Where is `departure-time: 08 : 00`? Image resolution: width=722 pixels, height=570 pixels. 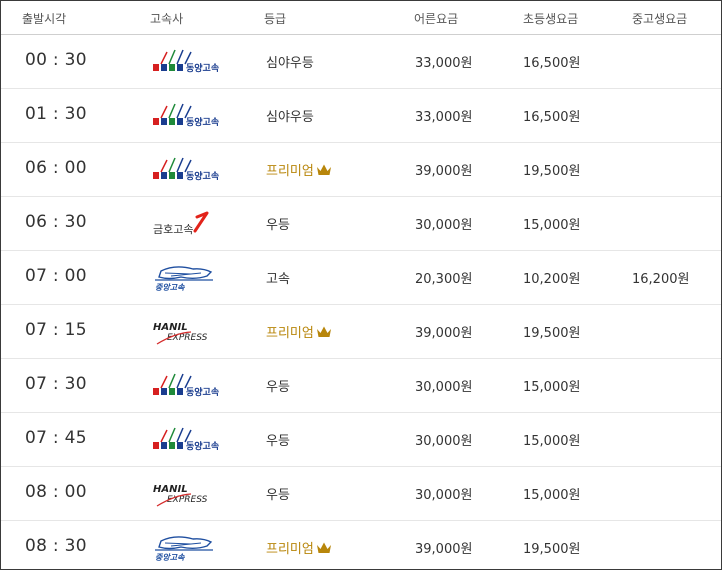 departure-time: 08 : 00 is located at coordinates (56, 492).